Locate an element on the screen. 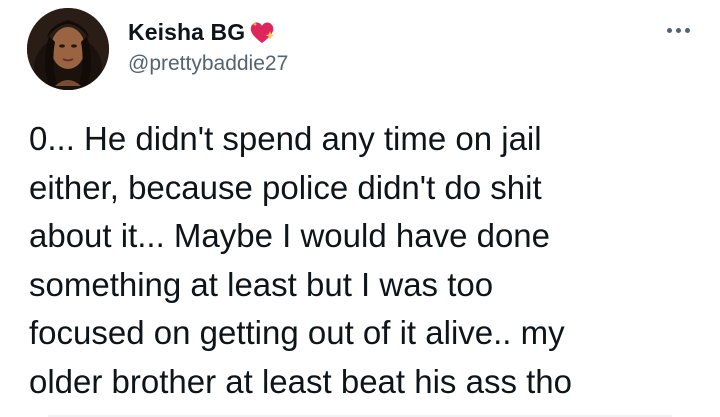 The width and height of the screenshot is (720, 417). avatar is located at coordinates (68, 49).